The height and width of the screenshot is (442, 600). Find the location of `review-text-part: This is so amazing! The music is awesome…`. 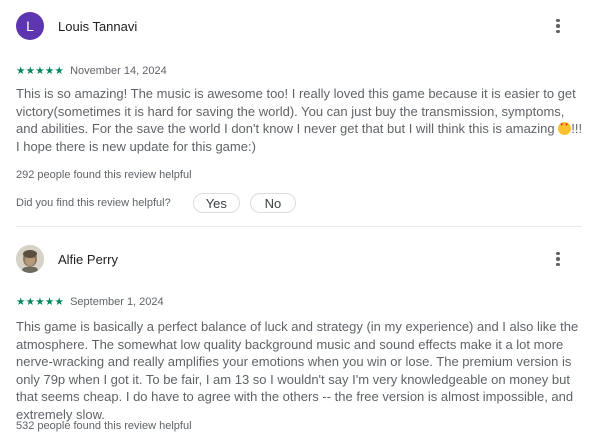

review-text-part: This is so amazing! The music is awesome… is located at coordinates (296, 111).